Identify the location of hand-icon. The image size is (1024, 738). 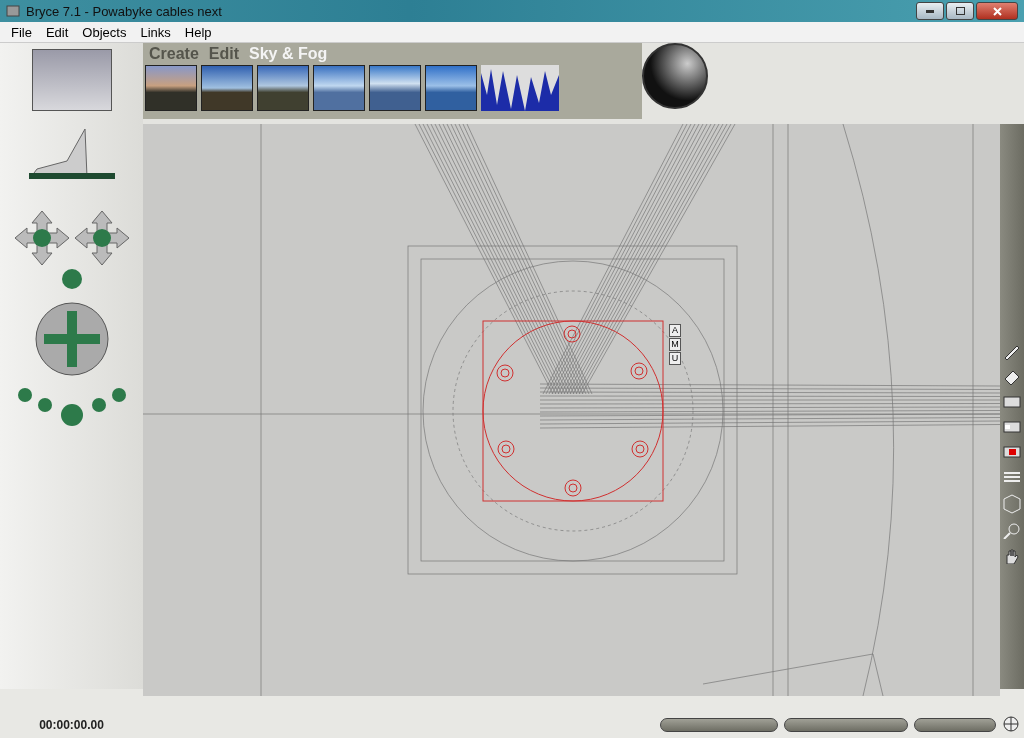
(1012, 556).